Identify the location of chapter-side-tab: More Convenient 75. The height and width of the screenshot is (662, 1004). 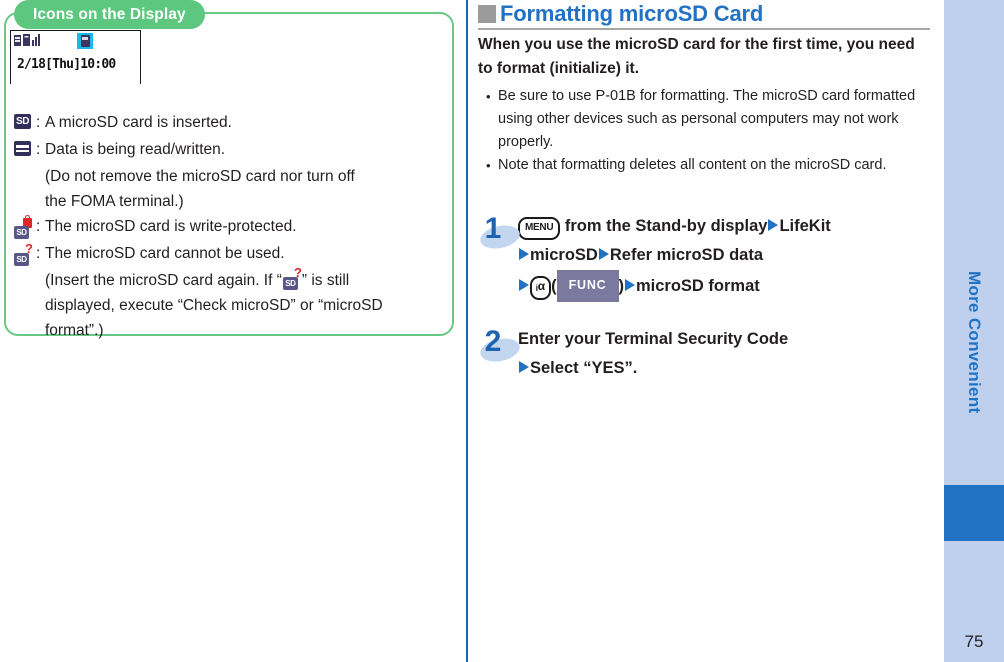
(974, 331).